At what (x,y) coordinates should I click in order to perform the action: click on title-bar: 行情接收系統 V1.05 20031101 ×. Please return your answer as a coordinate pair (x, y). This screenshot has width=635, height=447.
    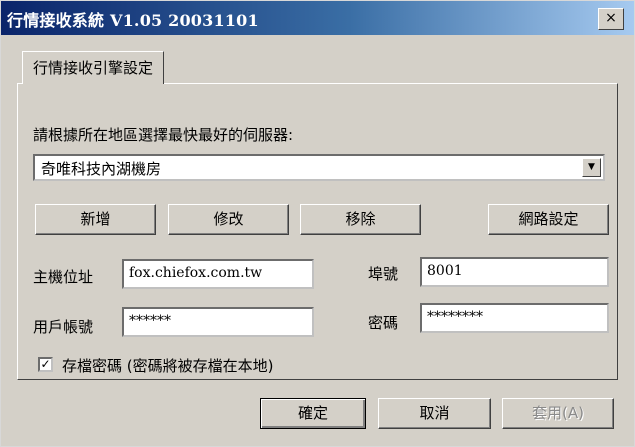
    Looking at the image, I should click on (317, 18).